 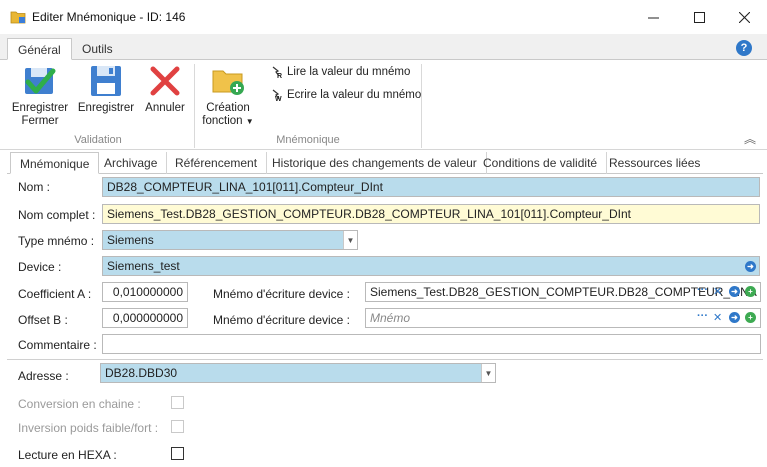 What do you see at coordinates (750, 138) in the screenshot?
I see `collapse-ribbon-icon: ︽` at bounding box center [750, 138].